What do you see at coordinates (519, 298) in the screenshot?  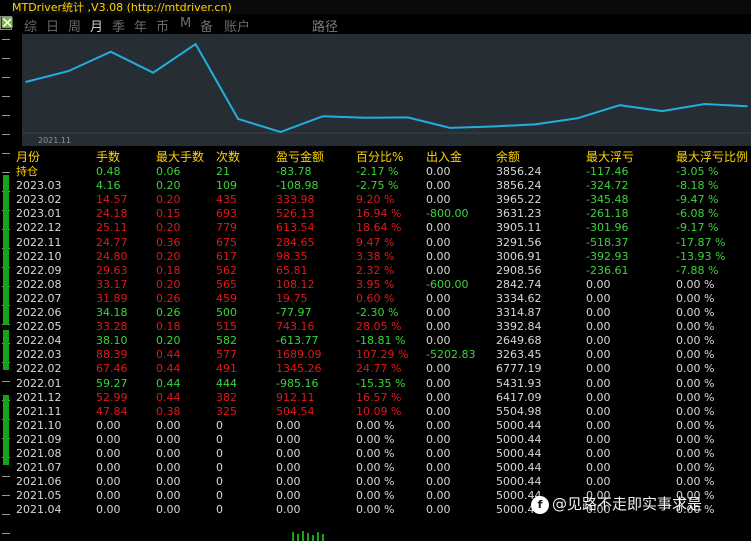 I see `table-row-cell-7: 3334.62` at bounding box center [519, 298].